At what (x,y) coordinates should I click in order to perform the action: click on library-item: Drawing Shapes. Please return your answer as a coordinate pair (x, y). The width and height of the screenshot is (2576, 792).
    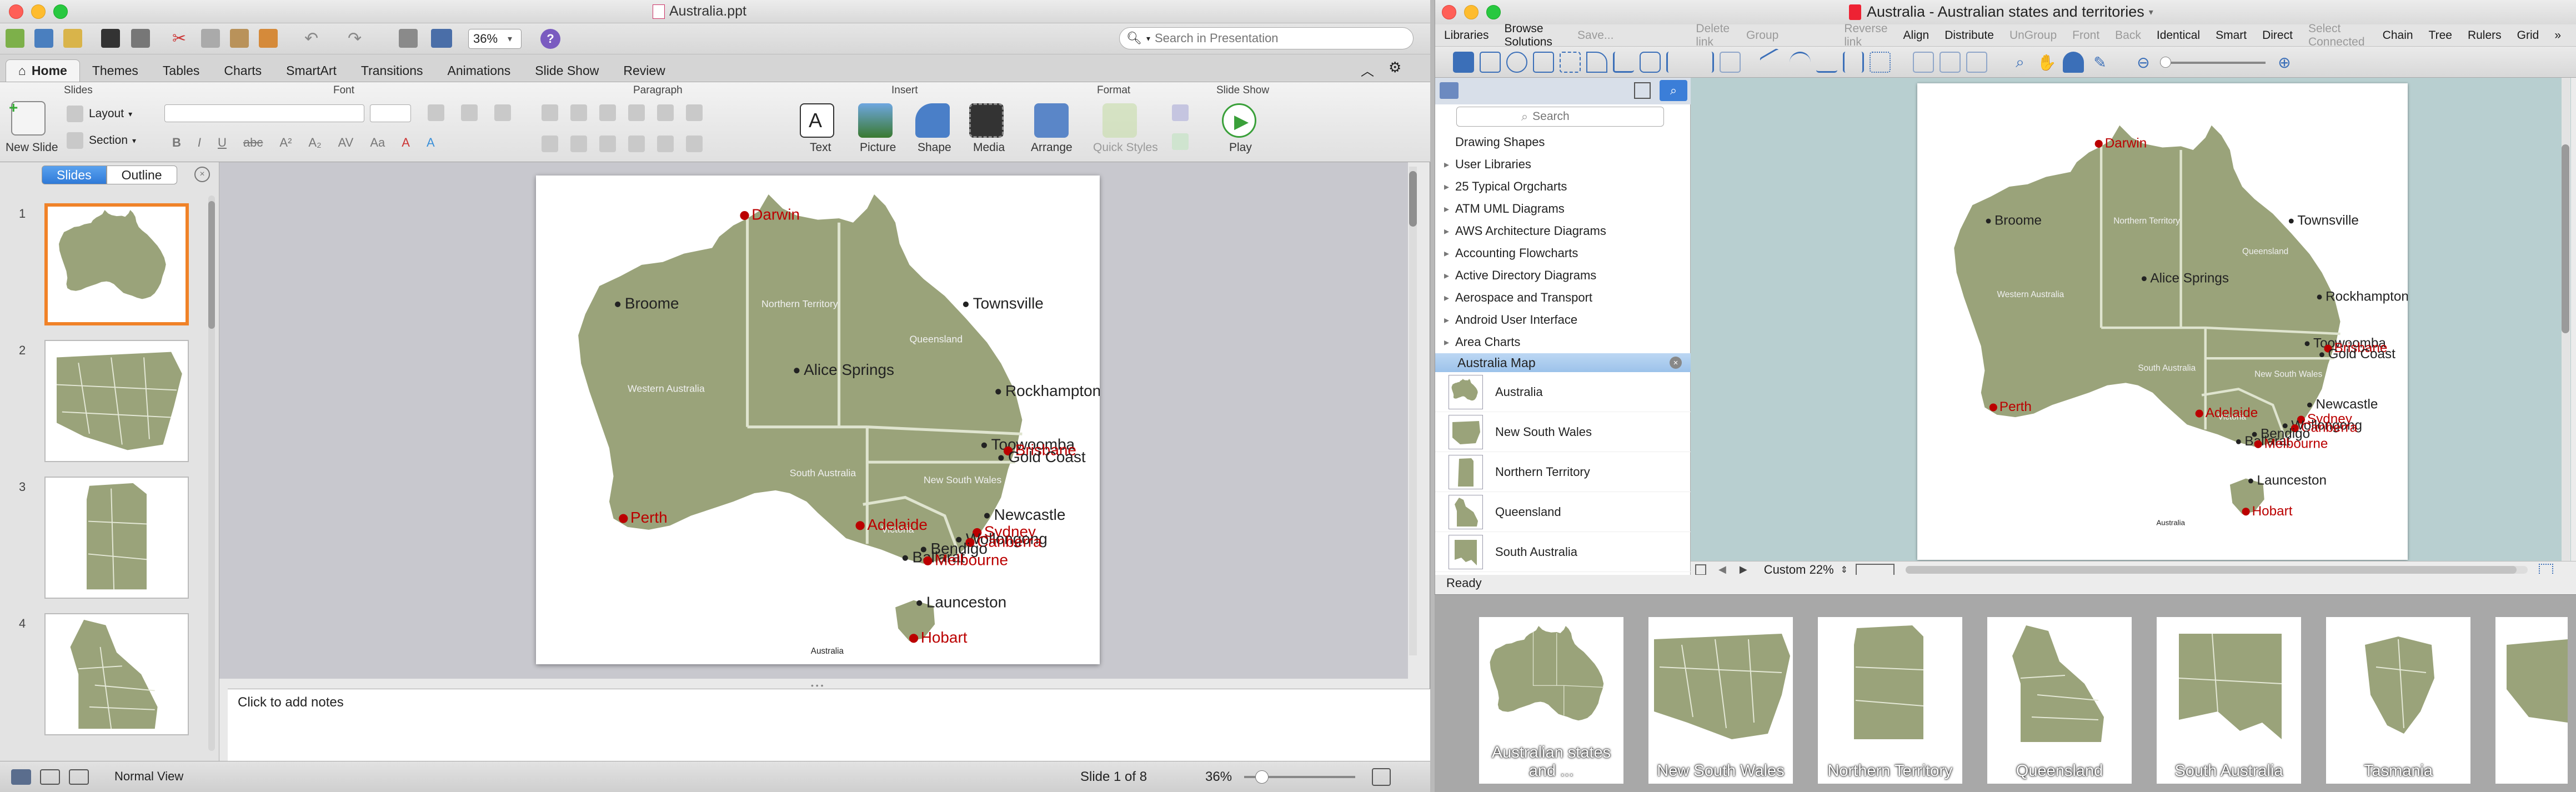
    Looking at the image, I should click on (1563, 142).